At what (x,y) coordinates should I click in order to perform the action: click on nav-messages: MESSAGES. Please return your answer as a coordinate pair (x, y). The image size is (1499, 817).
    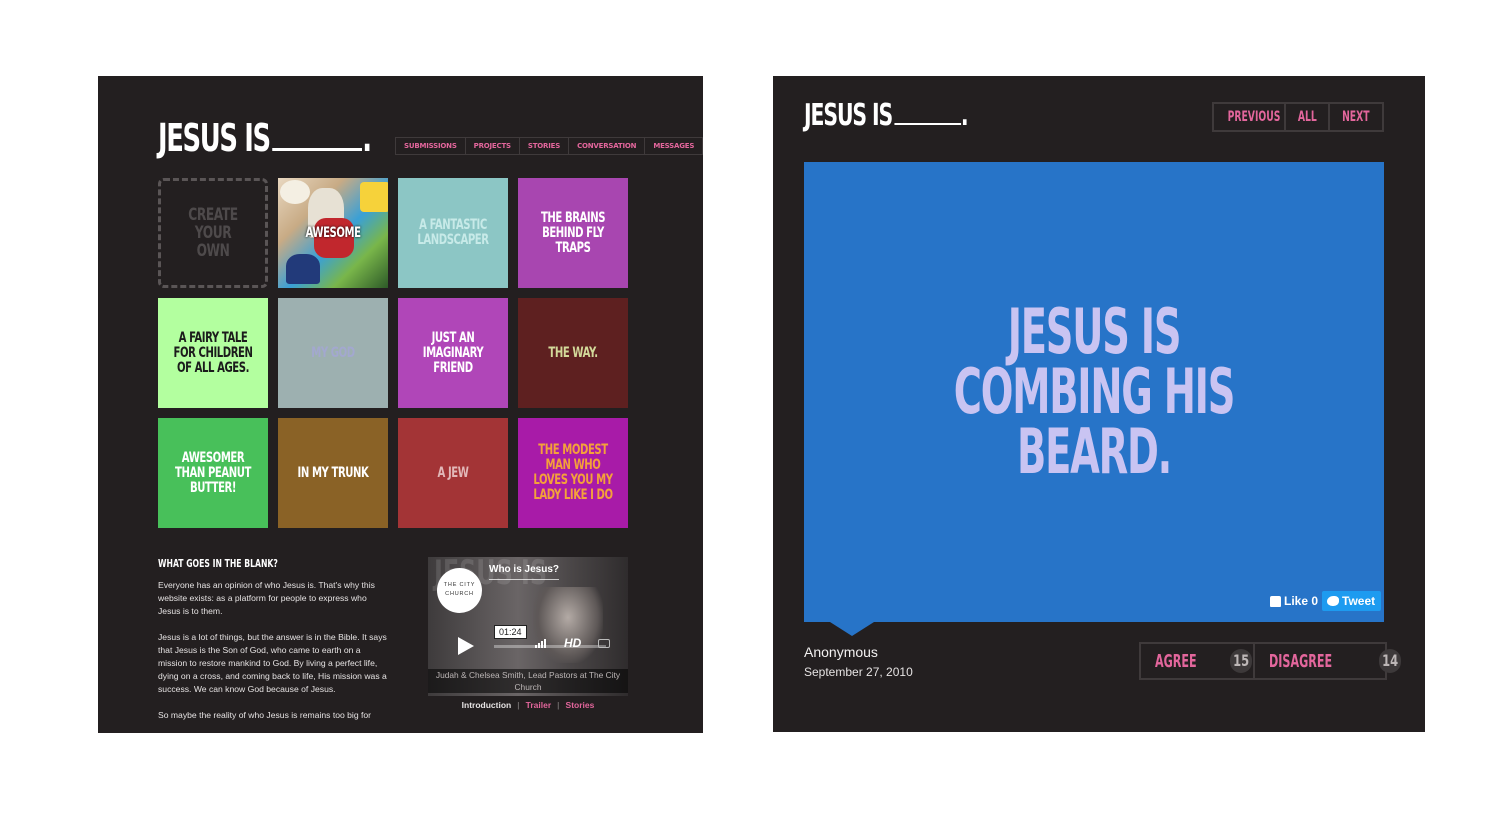
    Looking at the image, I should click on (673, 146).